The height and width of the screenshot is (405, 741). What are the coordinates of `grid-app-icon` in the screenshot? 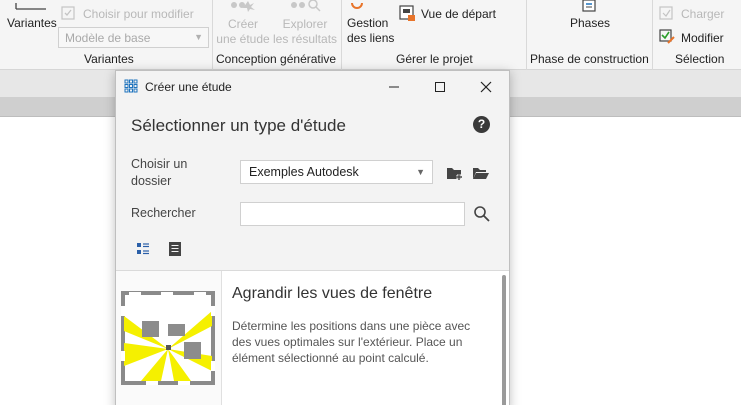 It's located at (131, 86).